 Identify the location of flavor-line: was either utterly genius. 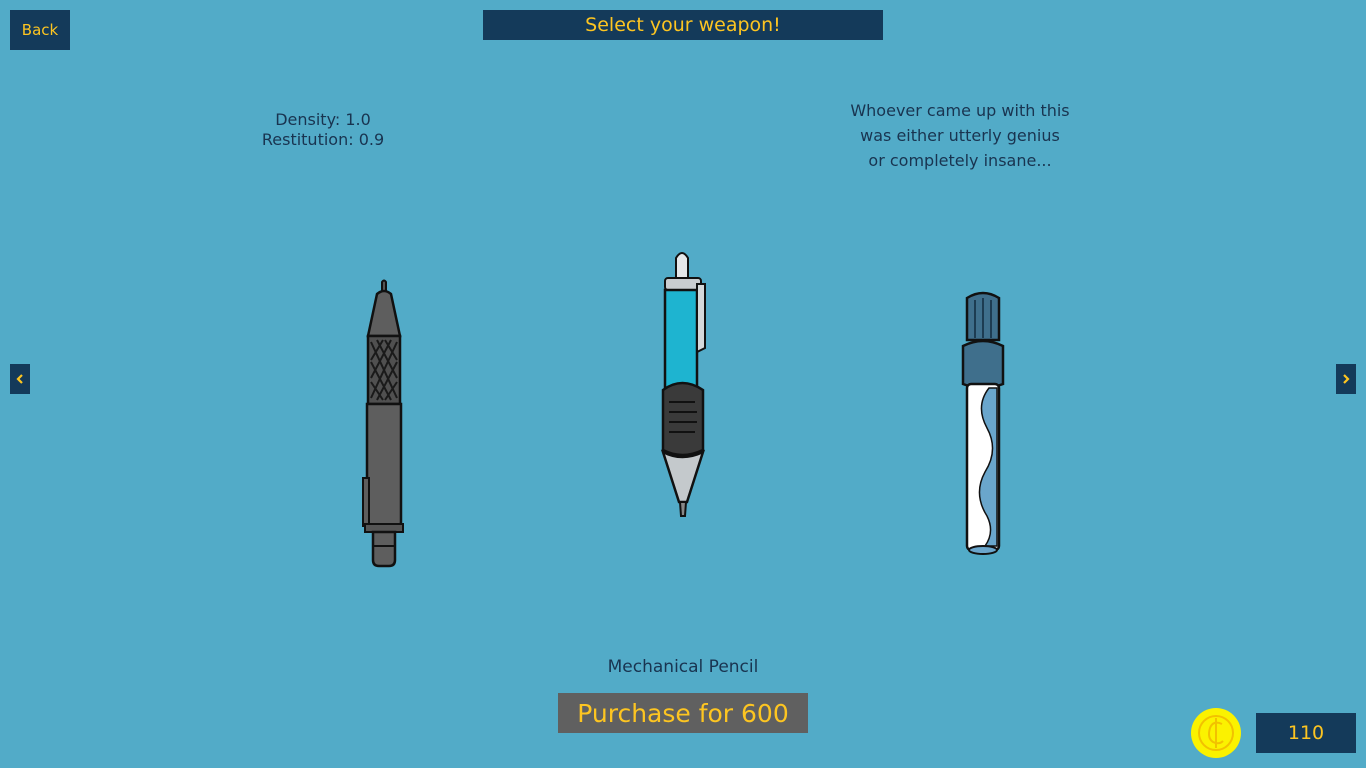
(960, 135).